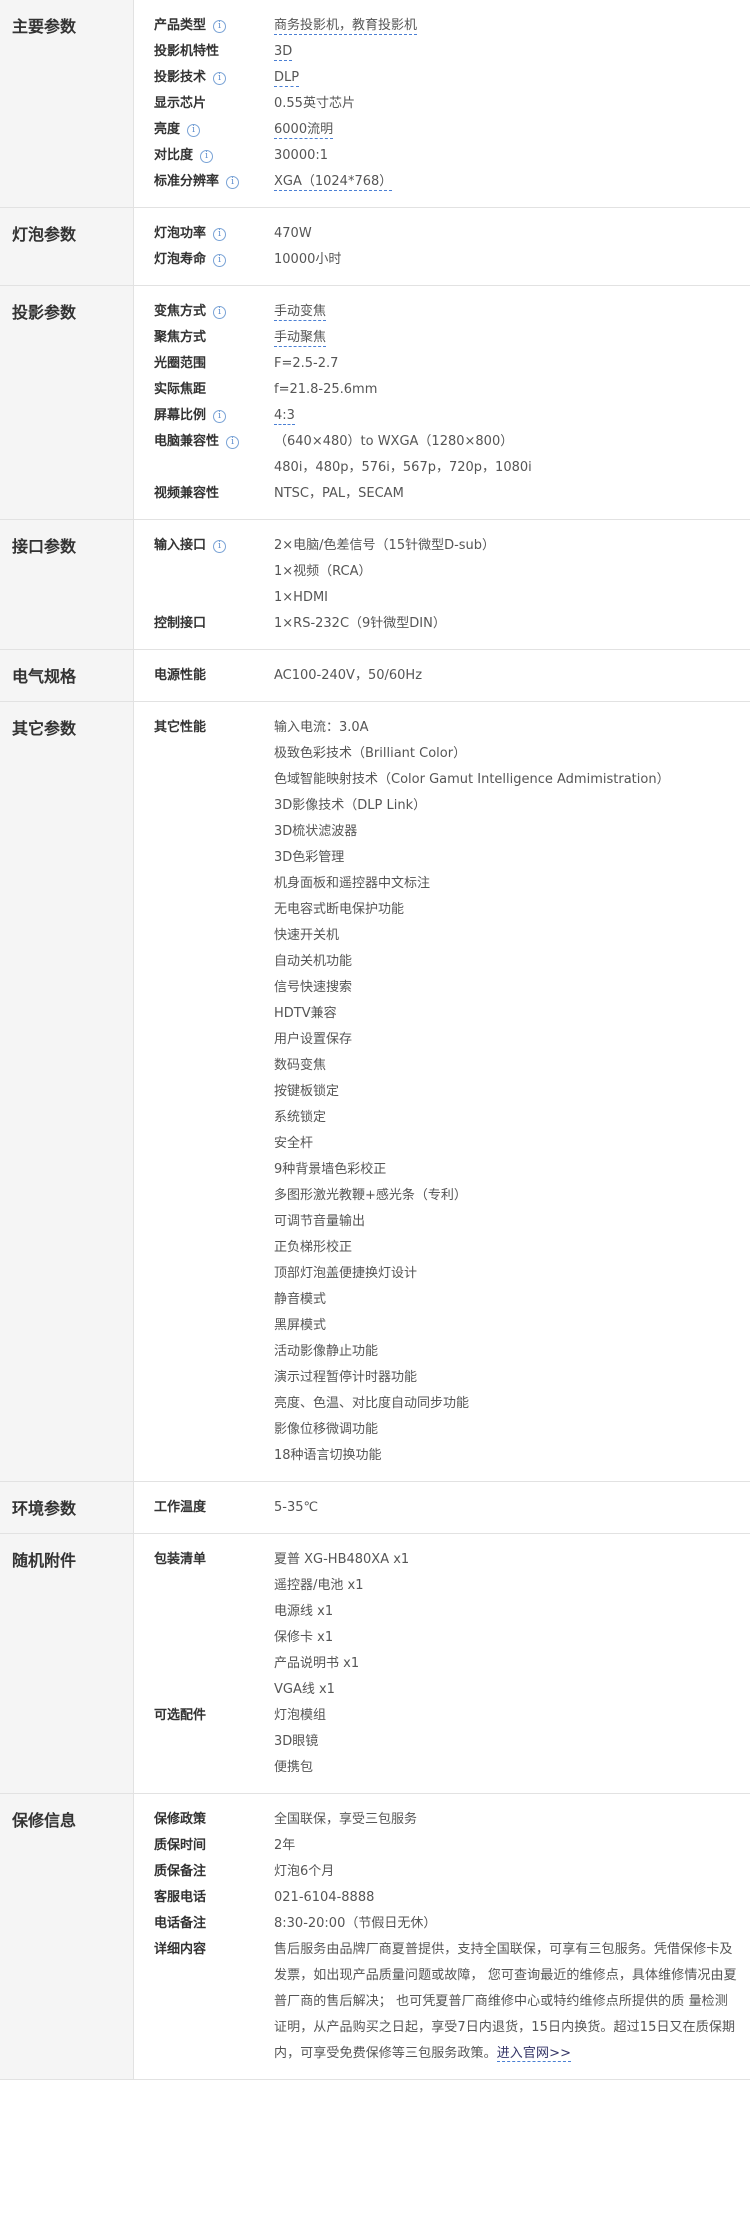  What do you see at coordinates (507, 1768) in the screenshot?
I see `spec-value-line: 便携包` at bounding box center [507, 1768].